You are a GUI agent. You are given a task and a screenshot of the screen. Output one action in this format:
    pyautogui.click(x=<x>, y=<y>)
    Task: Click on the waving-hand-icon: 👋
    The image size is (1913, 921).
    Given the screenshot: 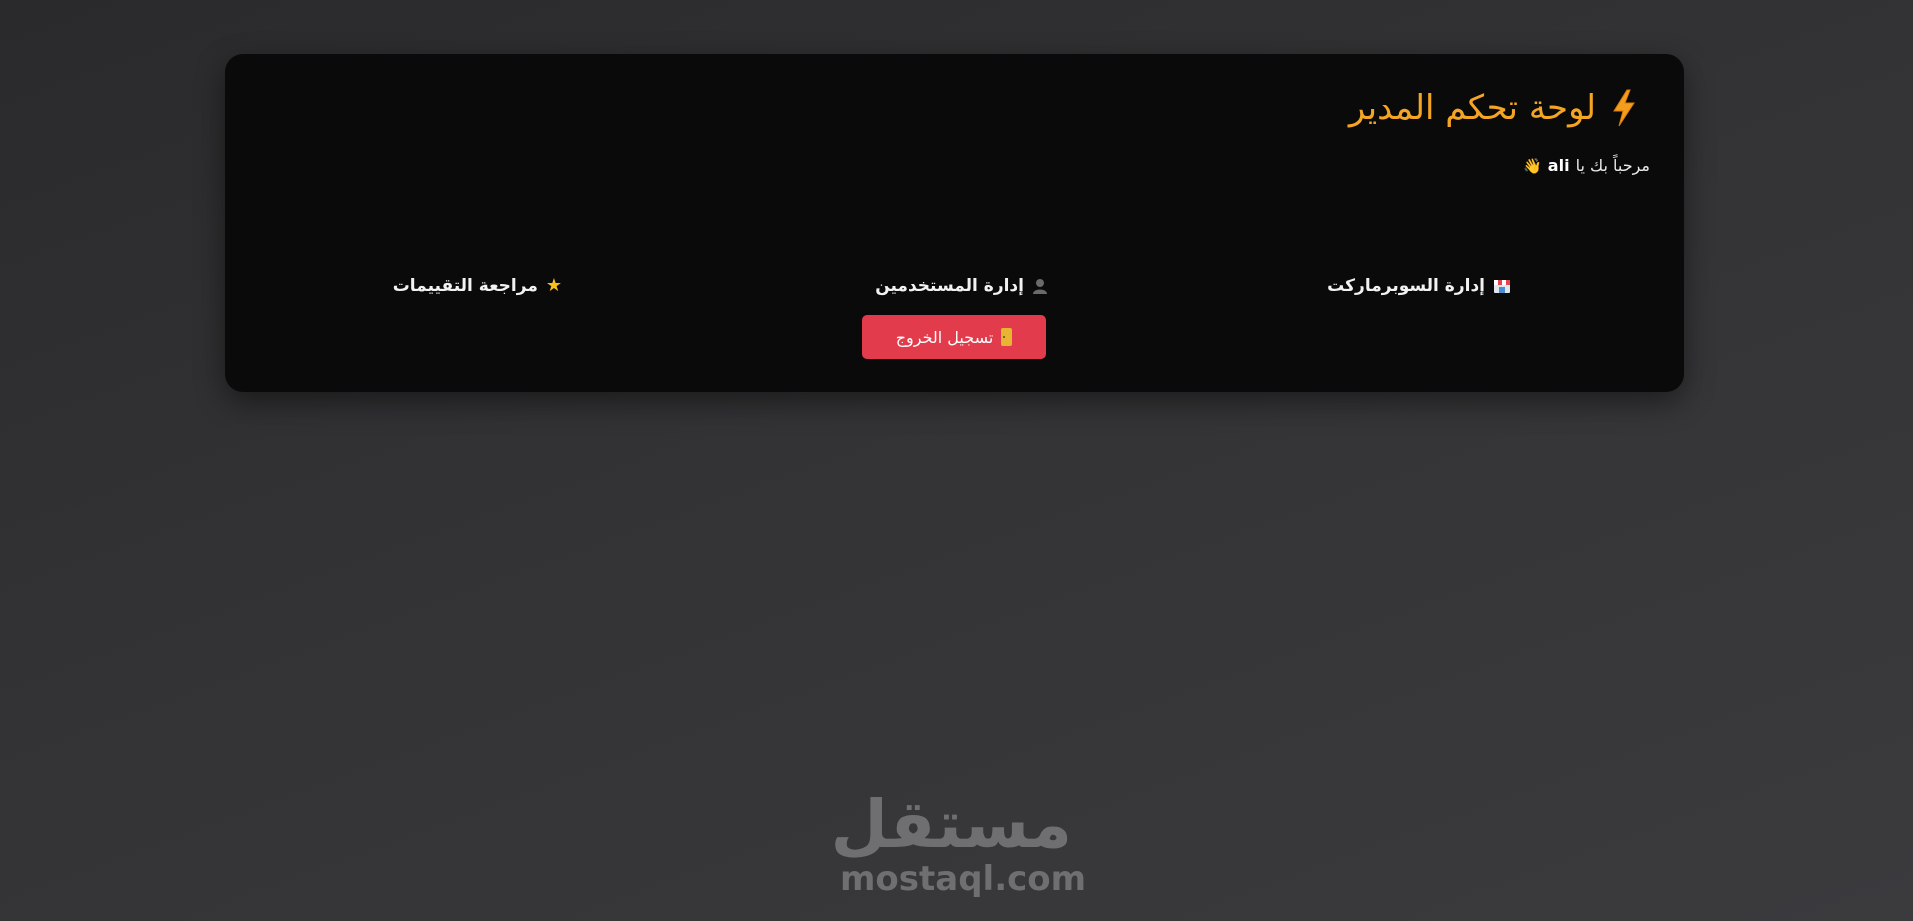 What is the action you would take?
    pyautogui.click(x=1532, y=165)
    